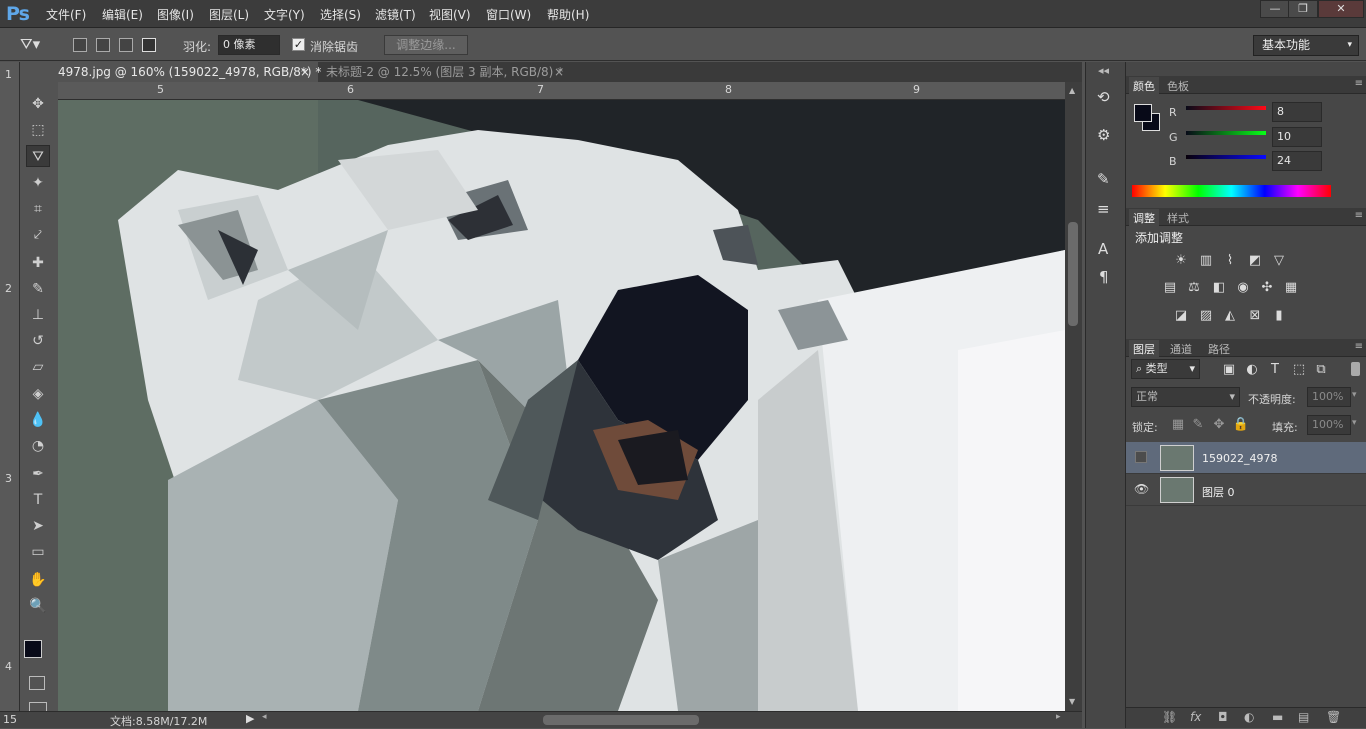 This screenshot has width=1366, height=729. Describe the element at coordinates (1103, 70) in the screenshot. I see `collapse-strip-icon: ◂◂` at that location.